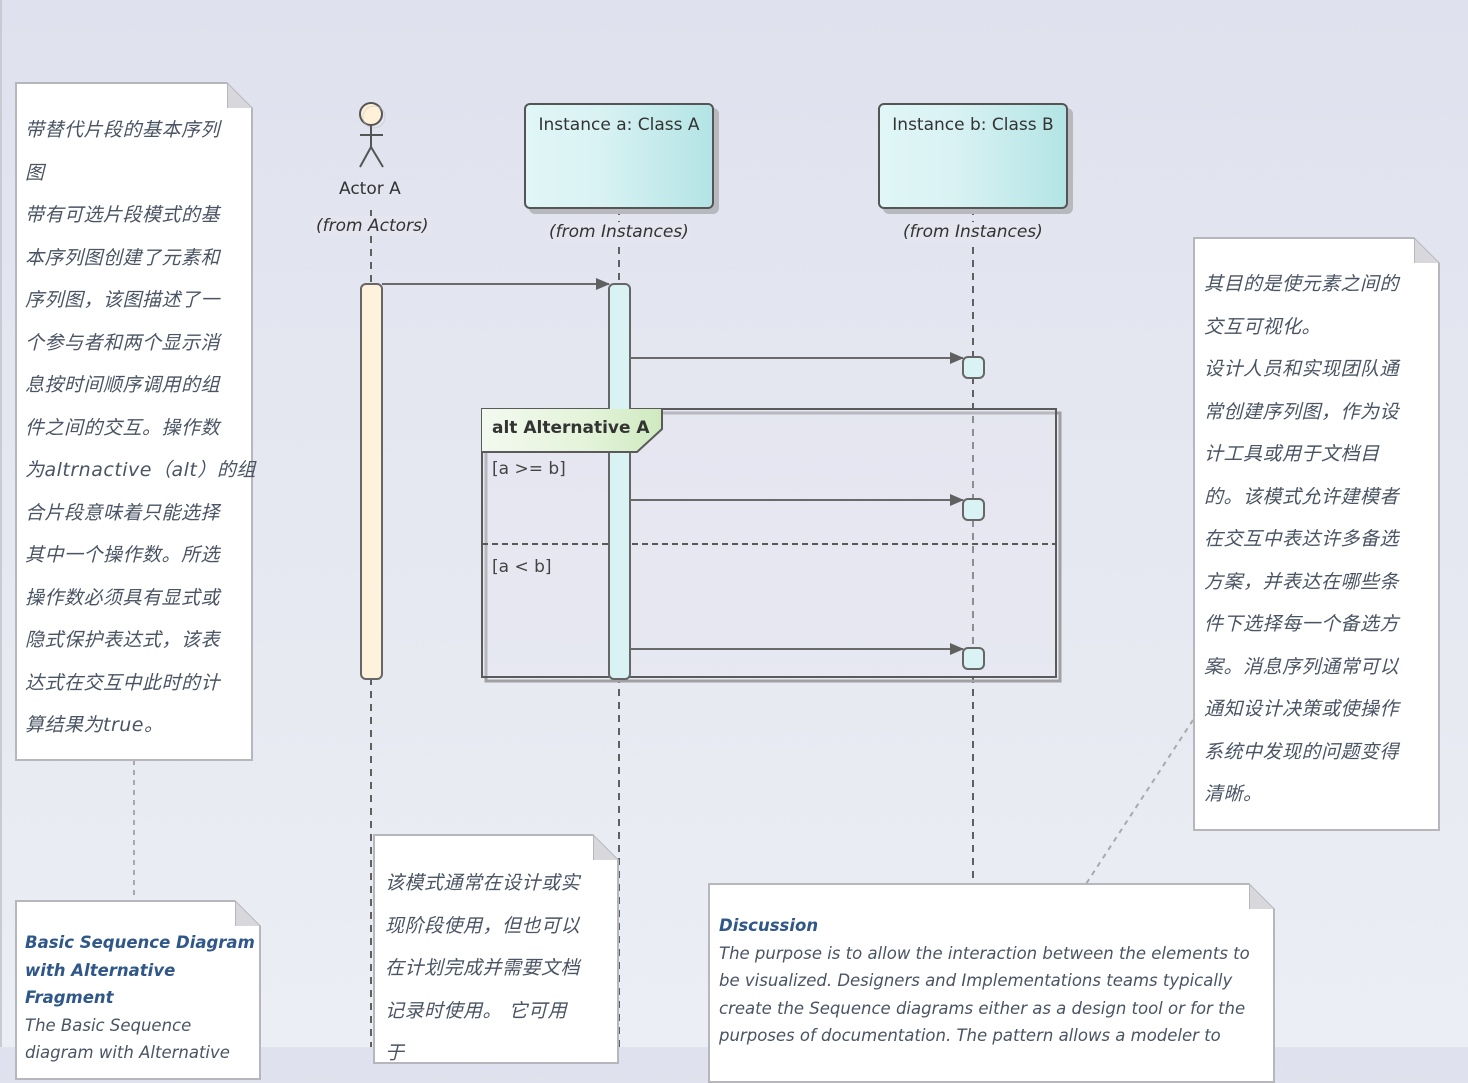 The height and width of the screenshot is (1083, 1468). I want to click on note-line: 现阶段使用，但也可以, so click(483, 925).